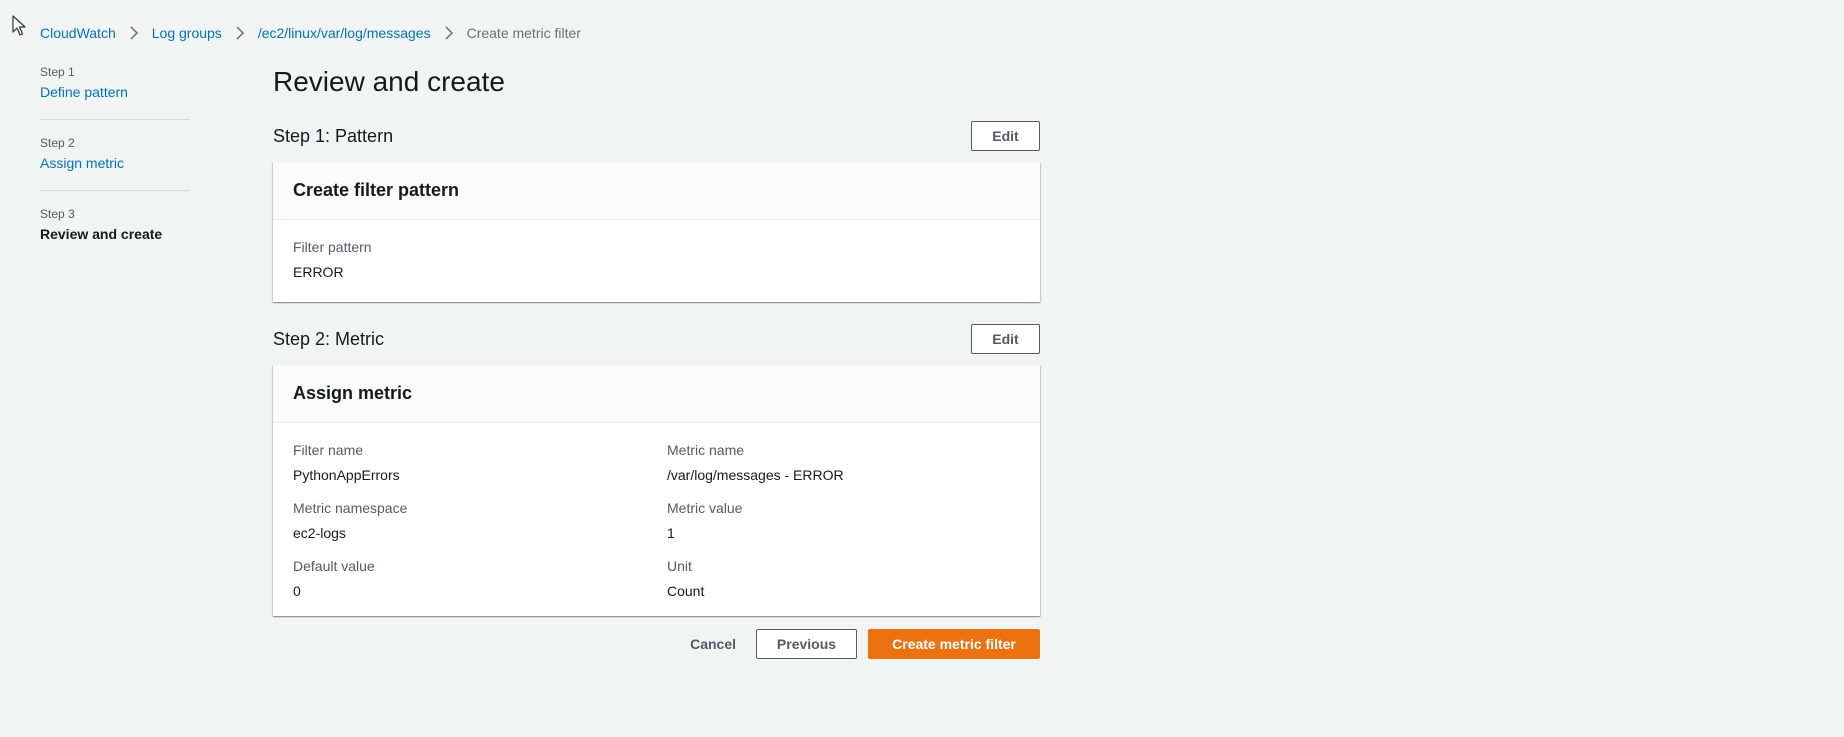 This screenshot has height=737, width=1844. I want to click on create-metric-filter-button: Create metric filter, so click(954, 644).